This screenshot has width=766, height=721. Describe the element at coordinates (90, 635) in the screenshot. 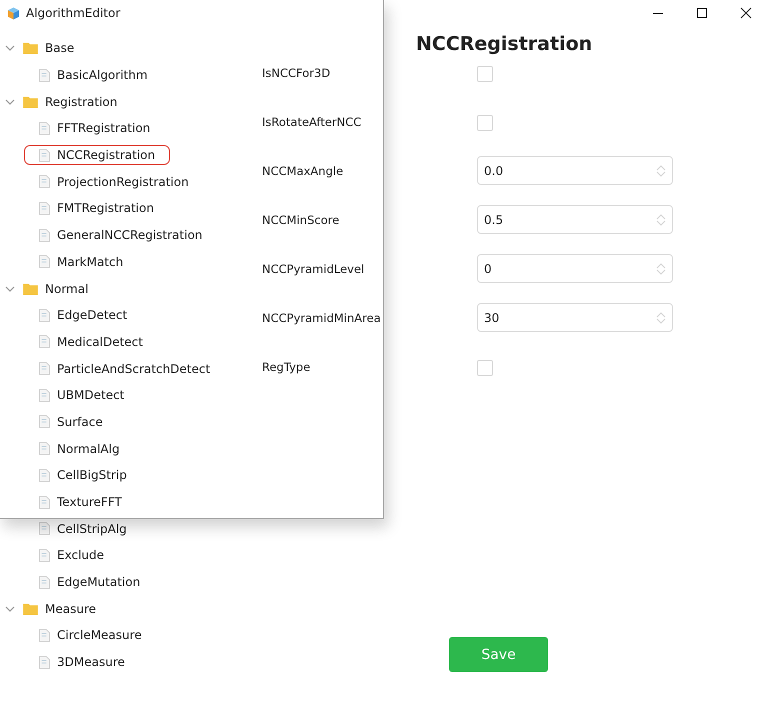

I see `tree-item: CircleMeasure` at that location.